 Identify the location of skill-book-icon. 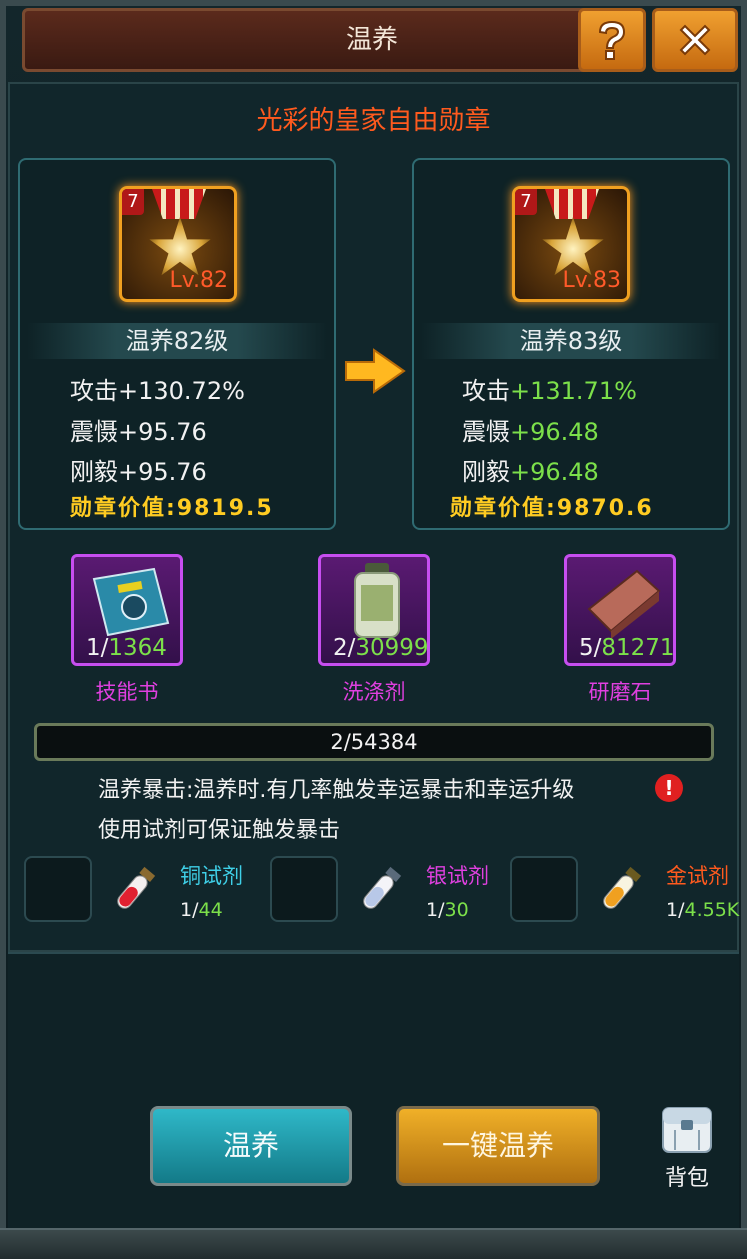
(131, 602).